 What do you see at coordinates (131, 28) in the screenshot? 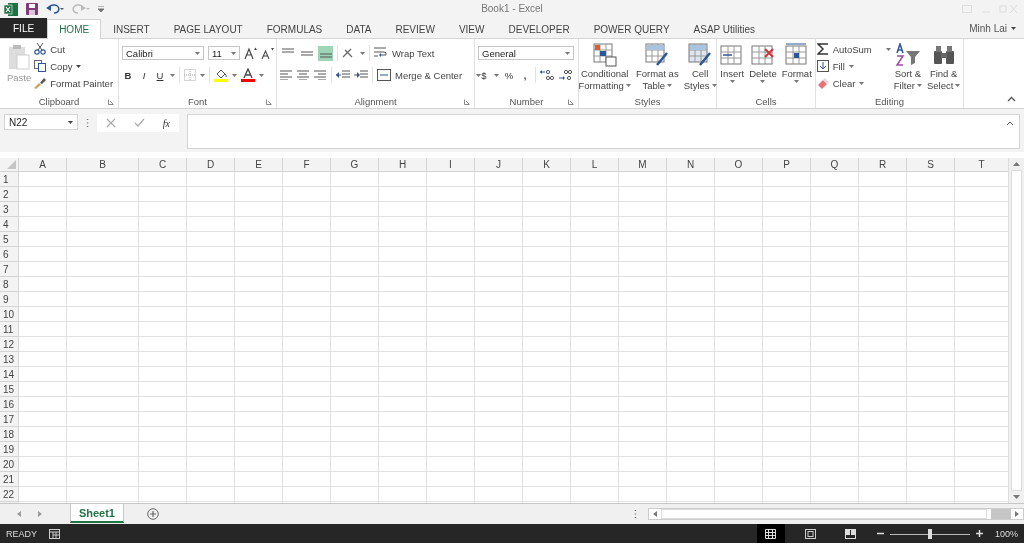
I see `ribbon-tab: INSERT` at bounding box center [131, 28].